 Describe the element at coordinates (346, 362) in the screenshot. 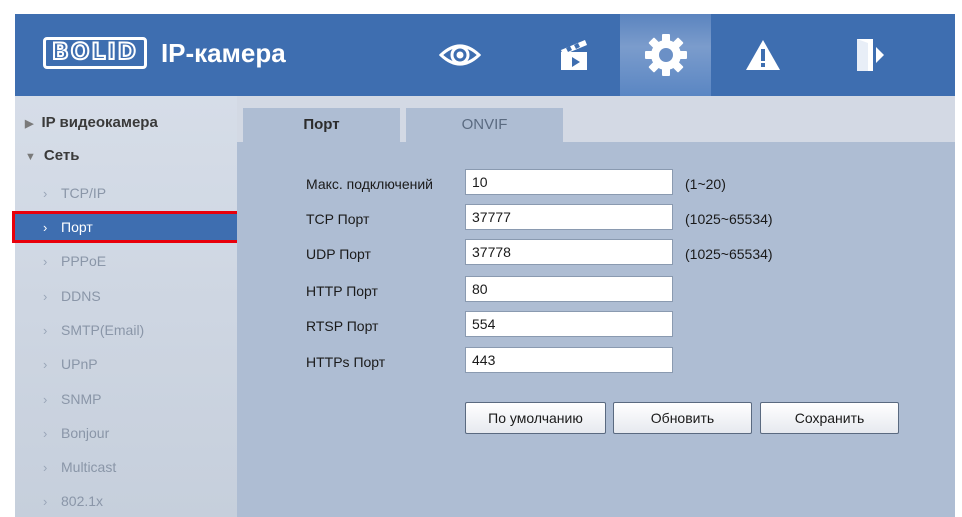

I see `https-port-label: HTTPs Порт` at that location.